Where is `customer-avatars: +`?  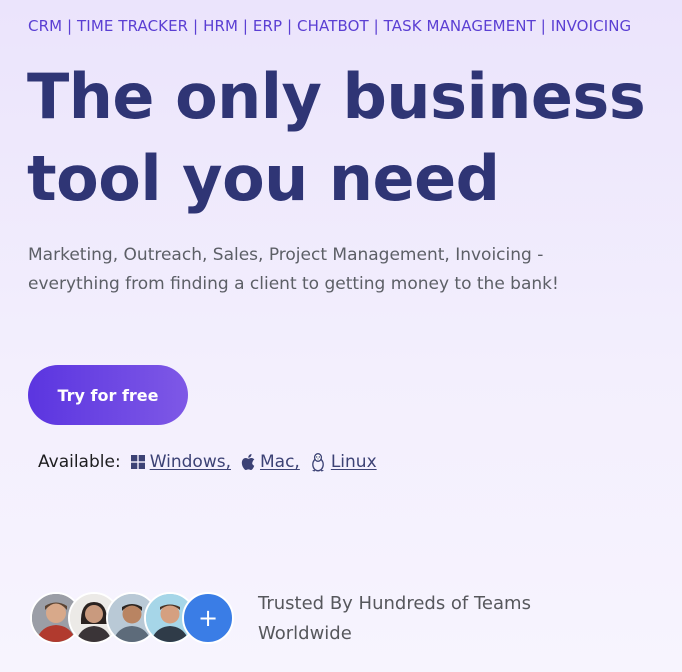
customer-avatars: + is located at coordinates (135, 618).